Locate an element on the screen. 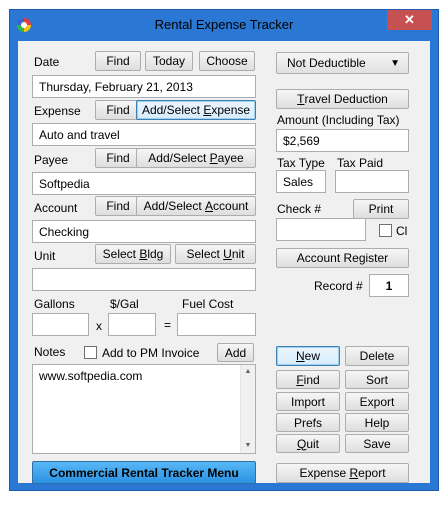 This screenshot has height=510, width=448. amount-field: $2,569 is located at coordinates (342, 140).